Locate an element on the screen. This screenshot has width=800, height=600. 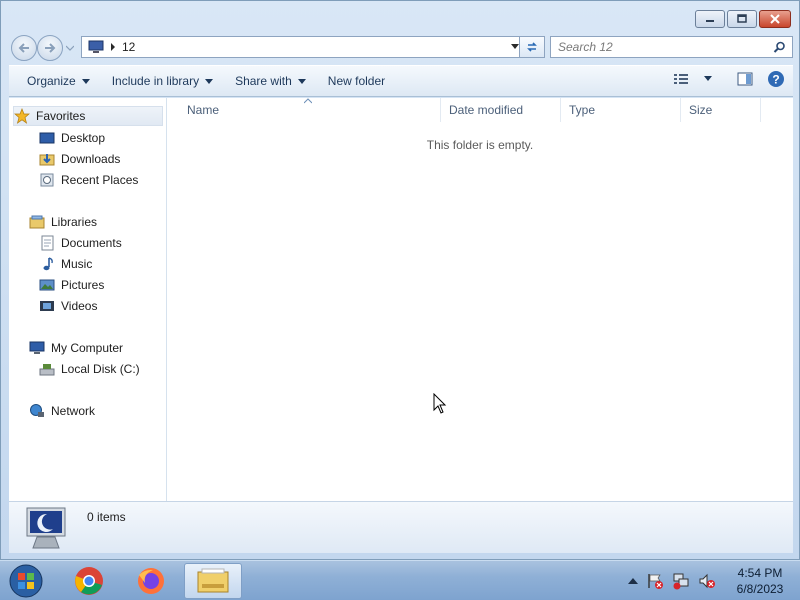
forward-button is located at coordinates (50, 48).